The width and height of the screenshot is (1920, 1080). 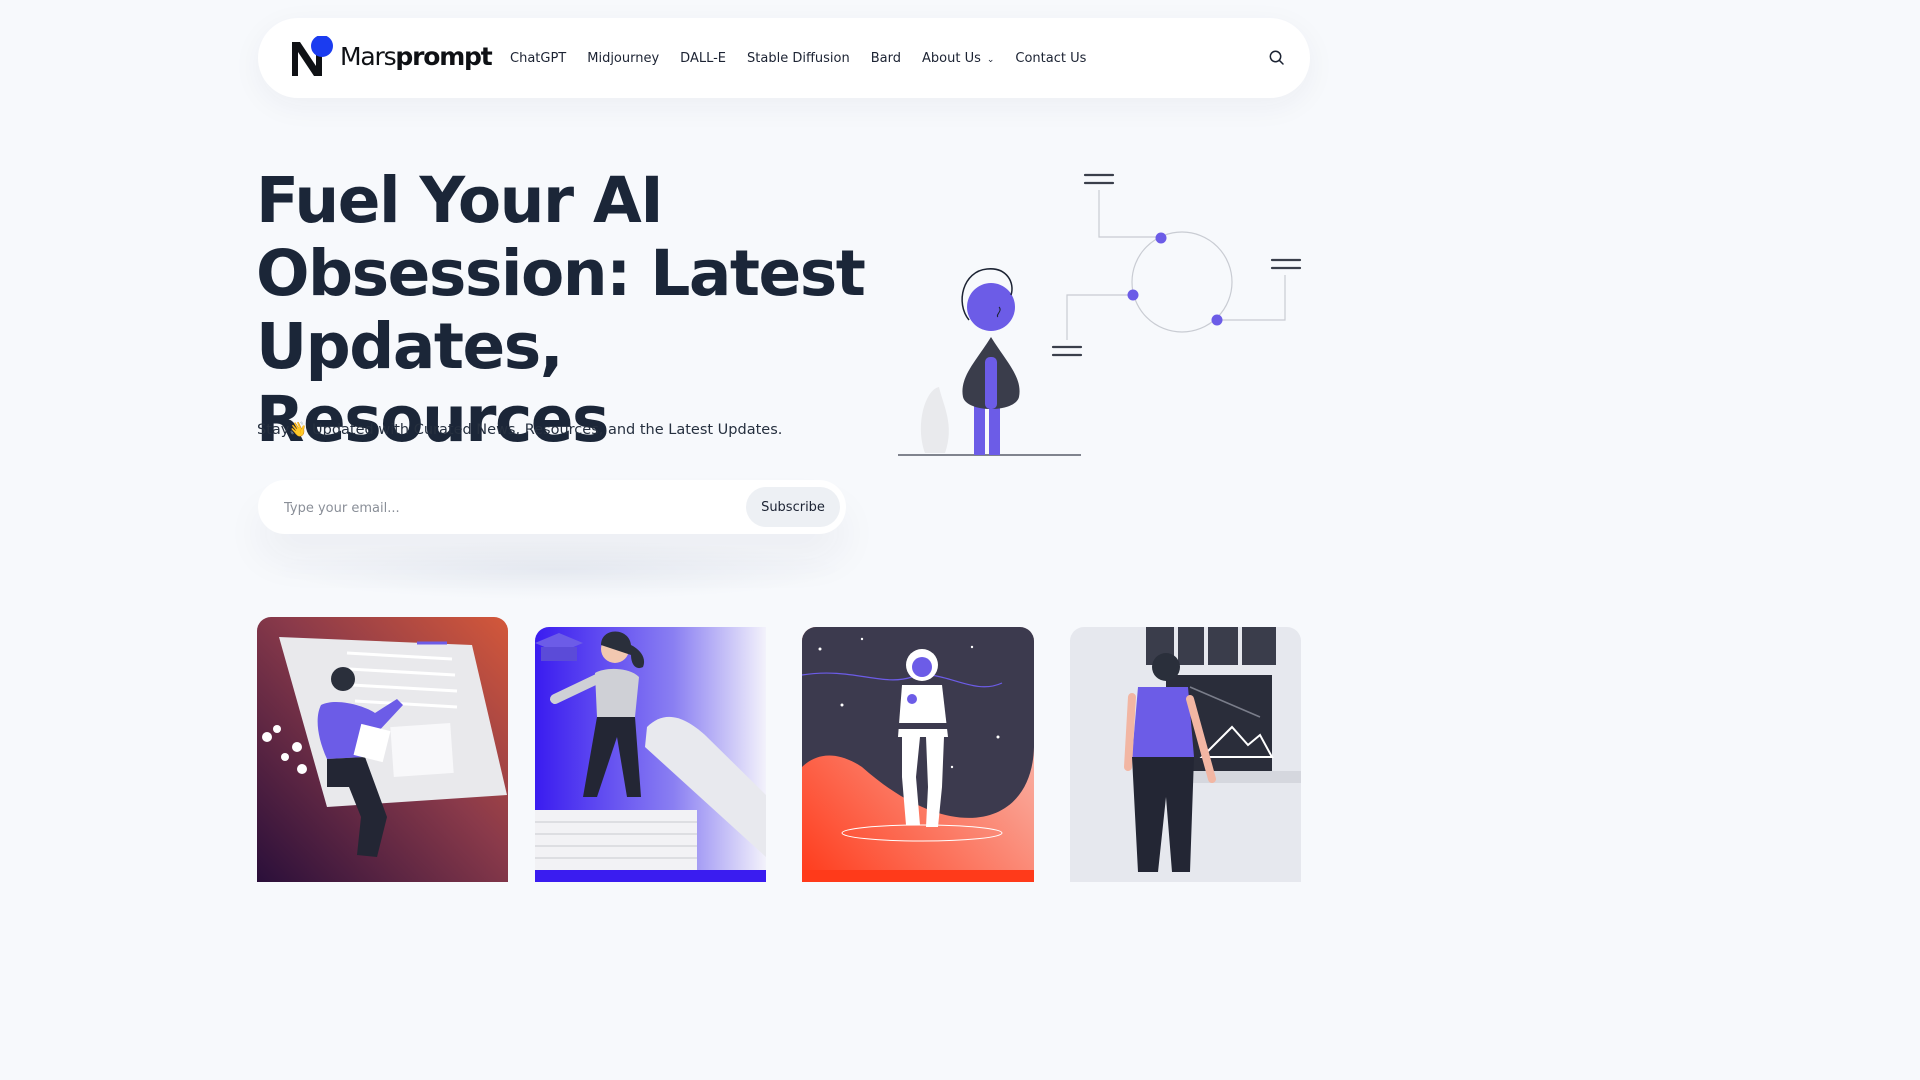 What do you see at coordinates (703, 58) in the screenshot?
I see `nav-item-dall-e: DALL-E` at bounding box center [703, 58].